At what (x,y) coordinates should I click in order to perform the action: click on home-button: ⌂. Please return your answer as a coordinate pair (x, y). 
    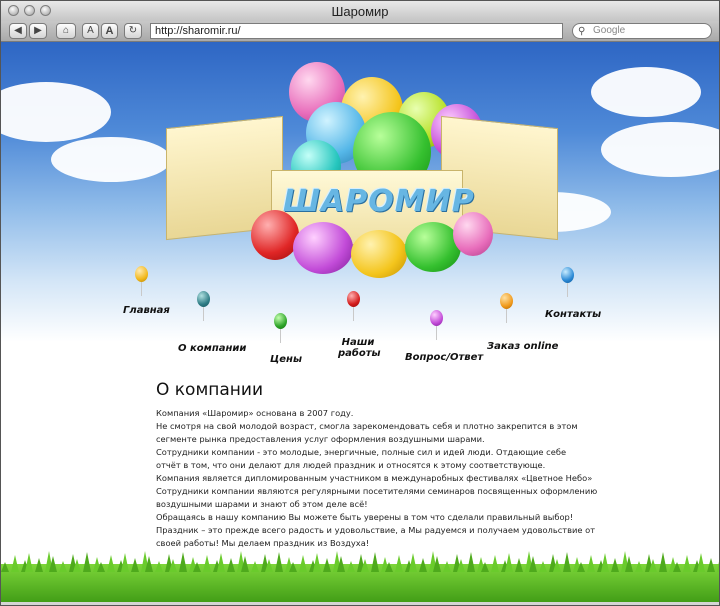
    Looking at the image, I should click on (66, 31).